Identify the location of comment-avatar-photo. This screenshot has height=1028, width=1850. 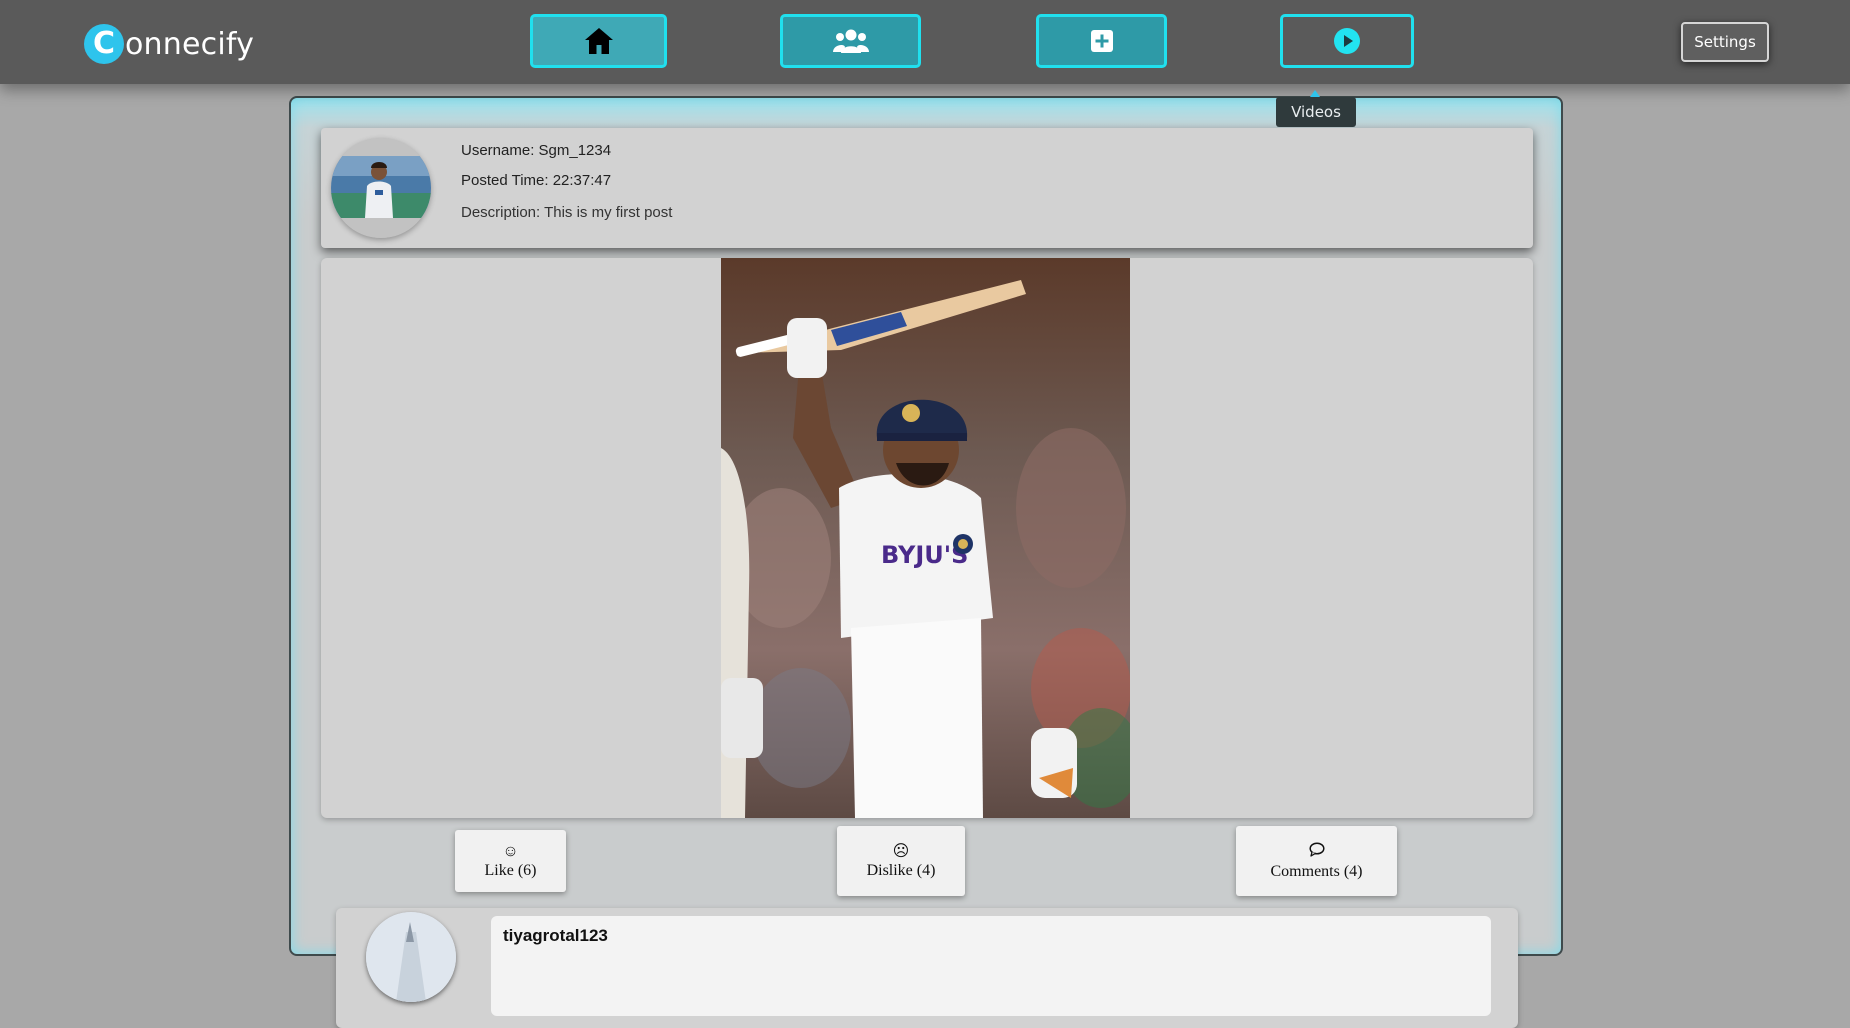
(411, 957).